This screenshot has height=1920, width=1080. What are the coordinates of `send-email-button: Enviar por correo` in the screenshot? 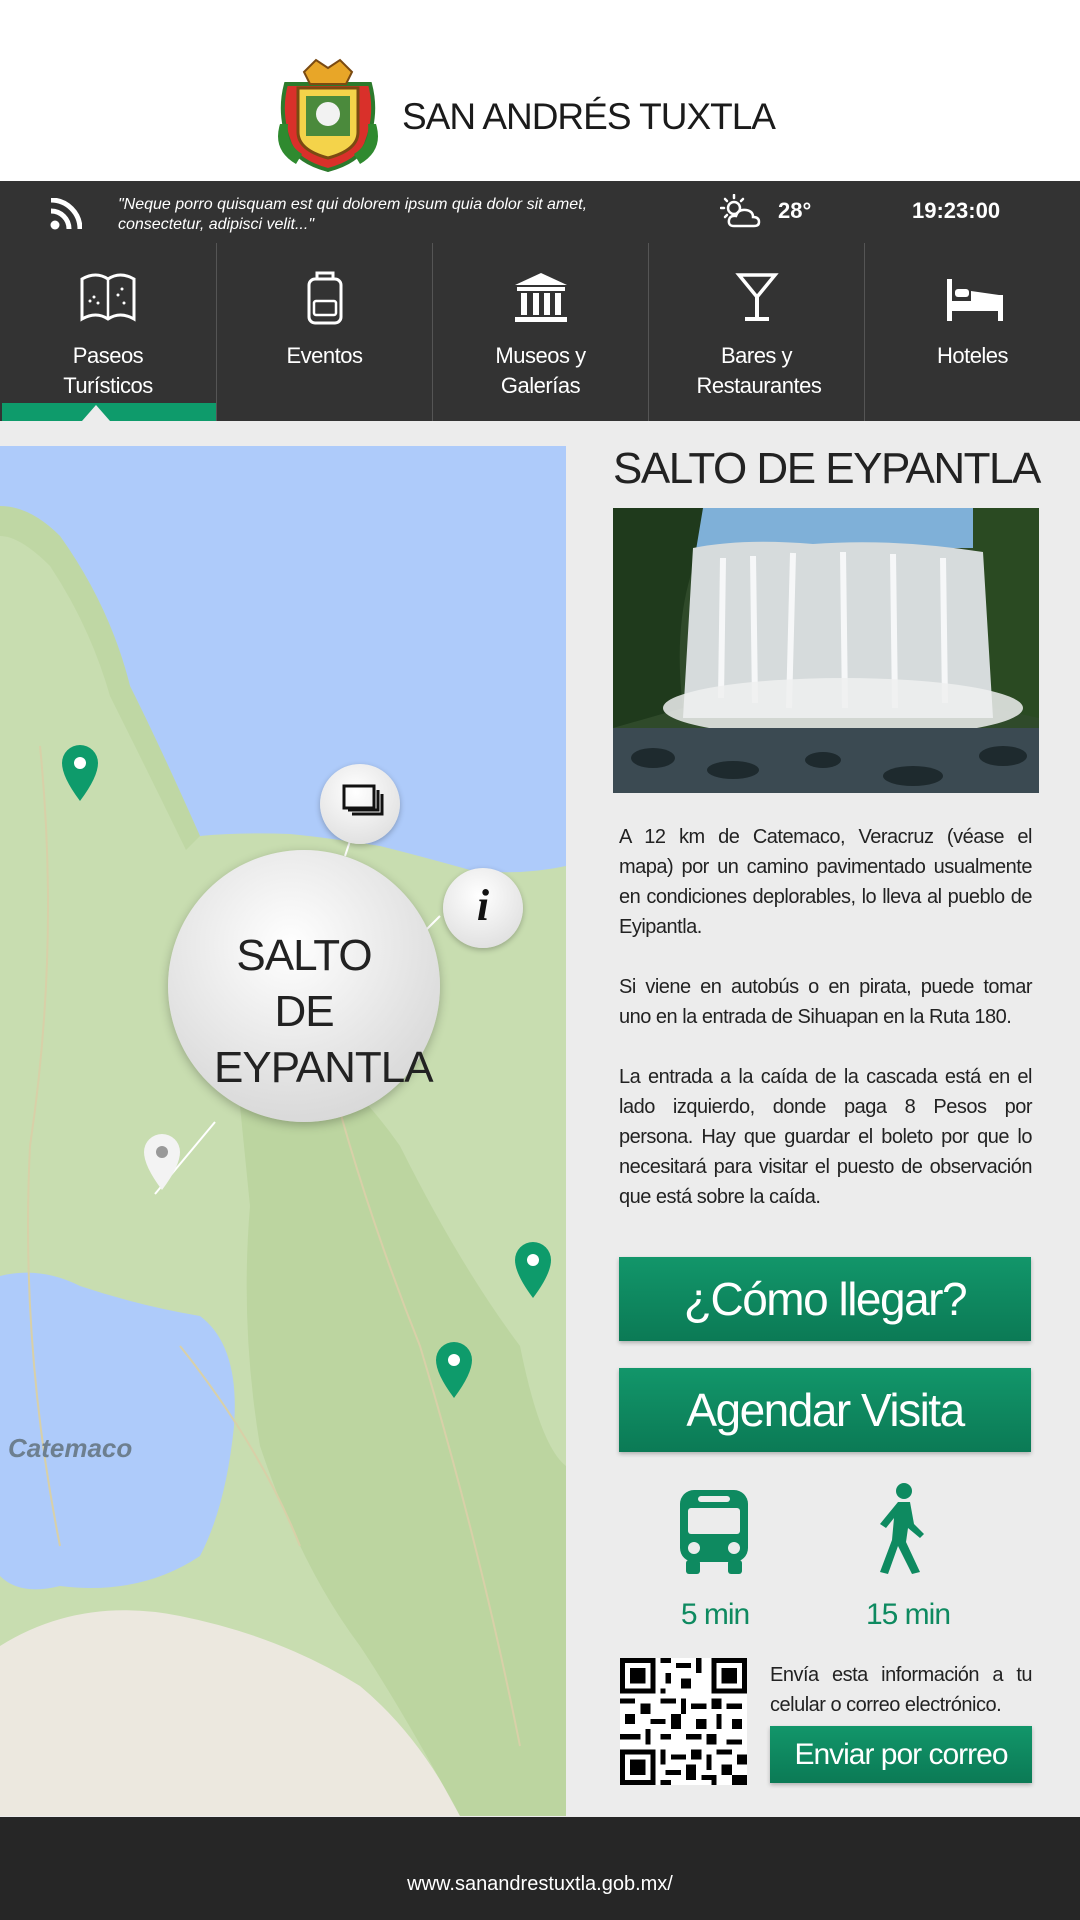 It's located at (901, 1754).